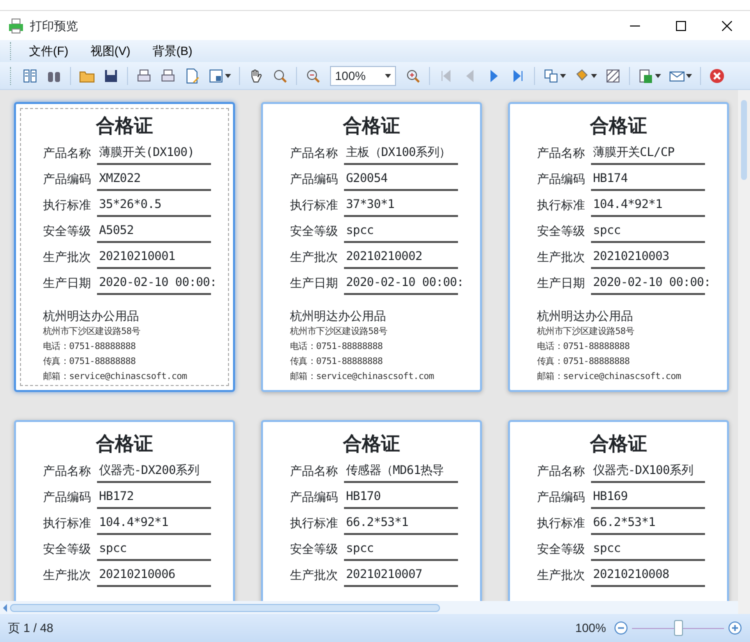  I want to click on field-value: 20210210008, so click(648, 576).